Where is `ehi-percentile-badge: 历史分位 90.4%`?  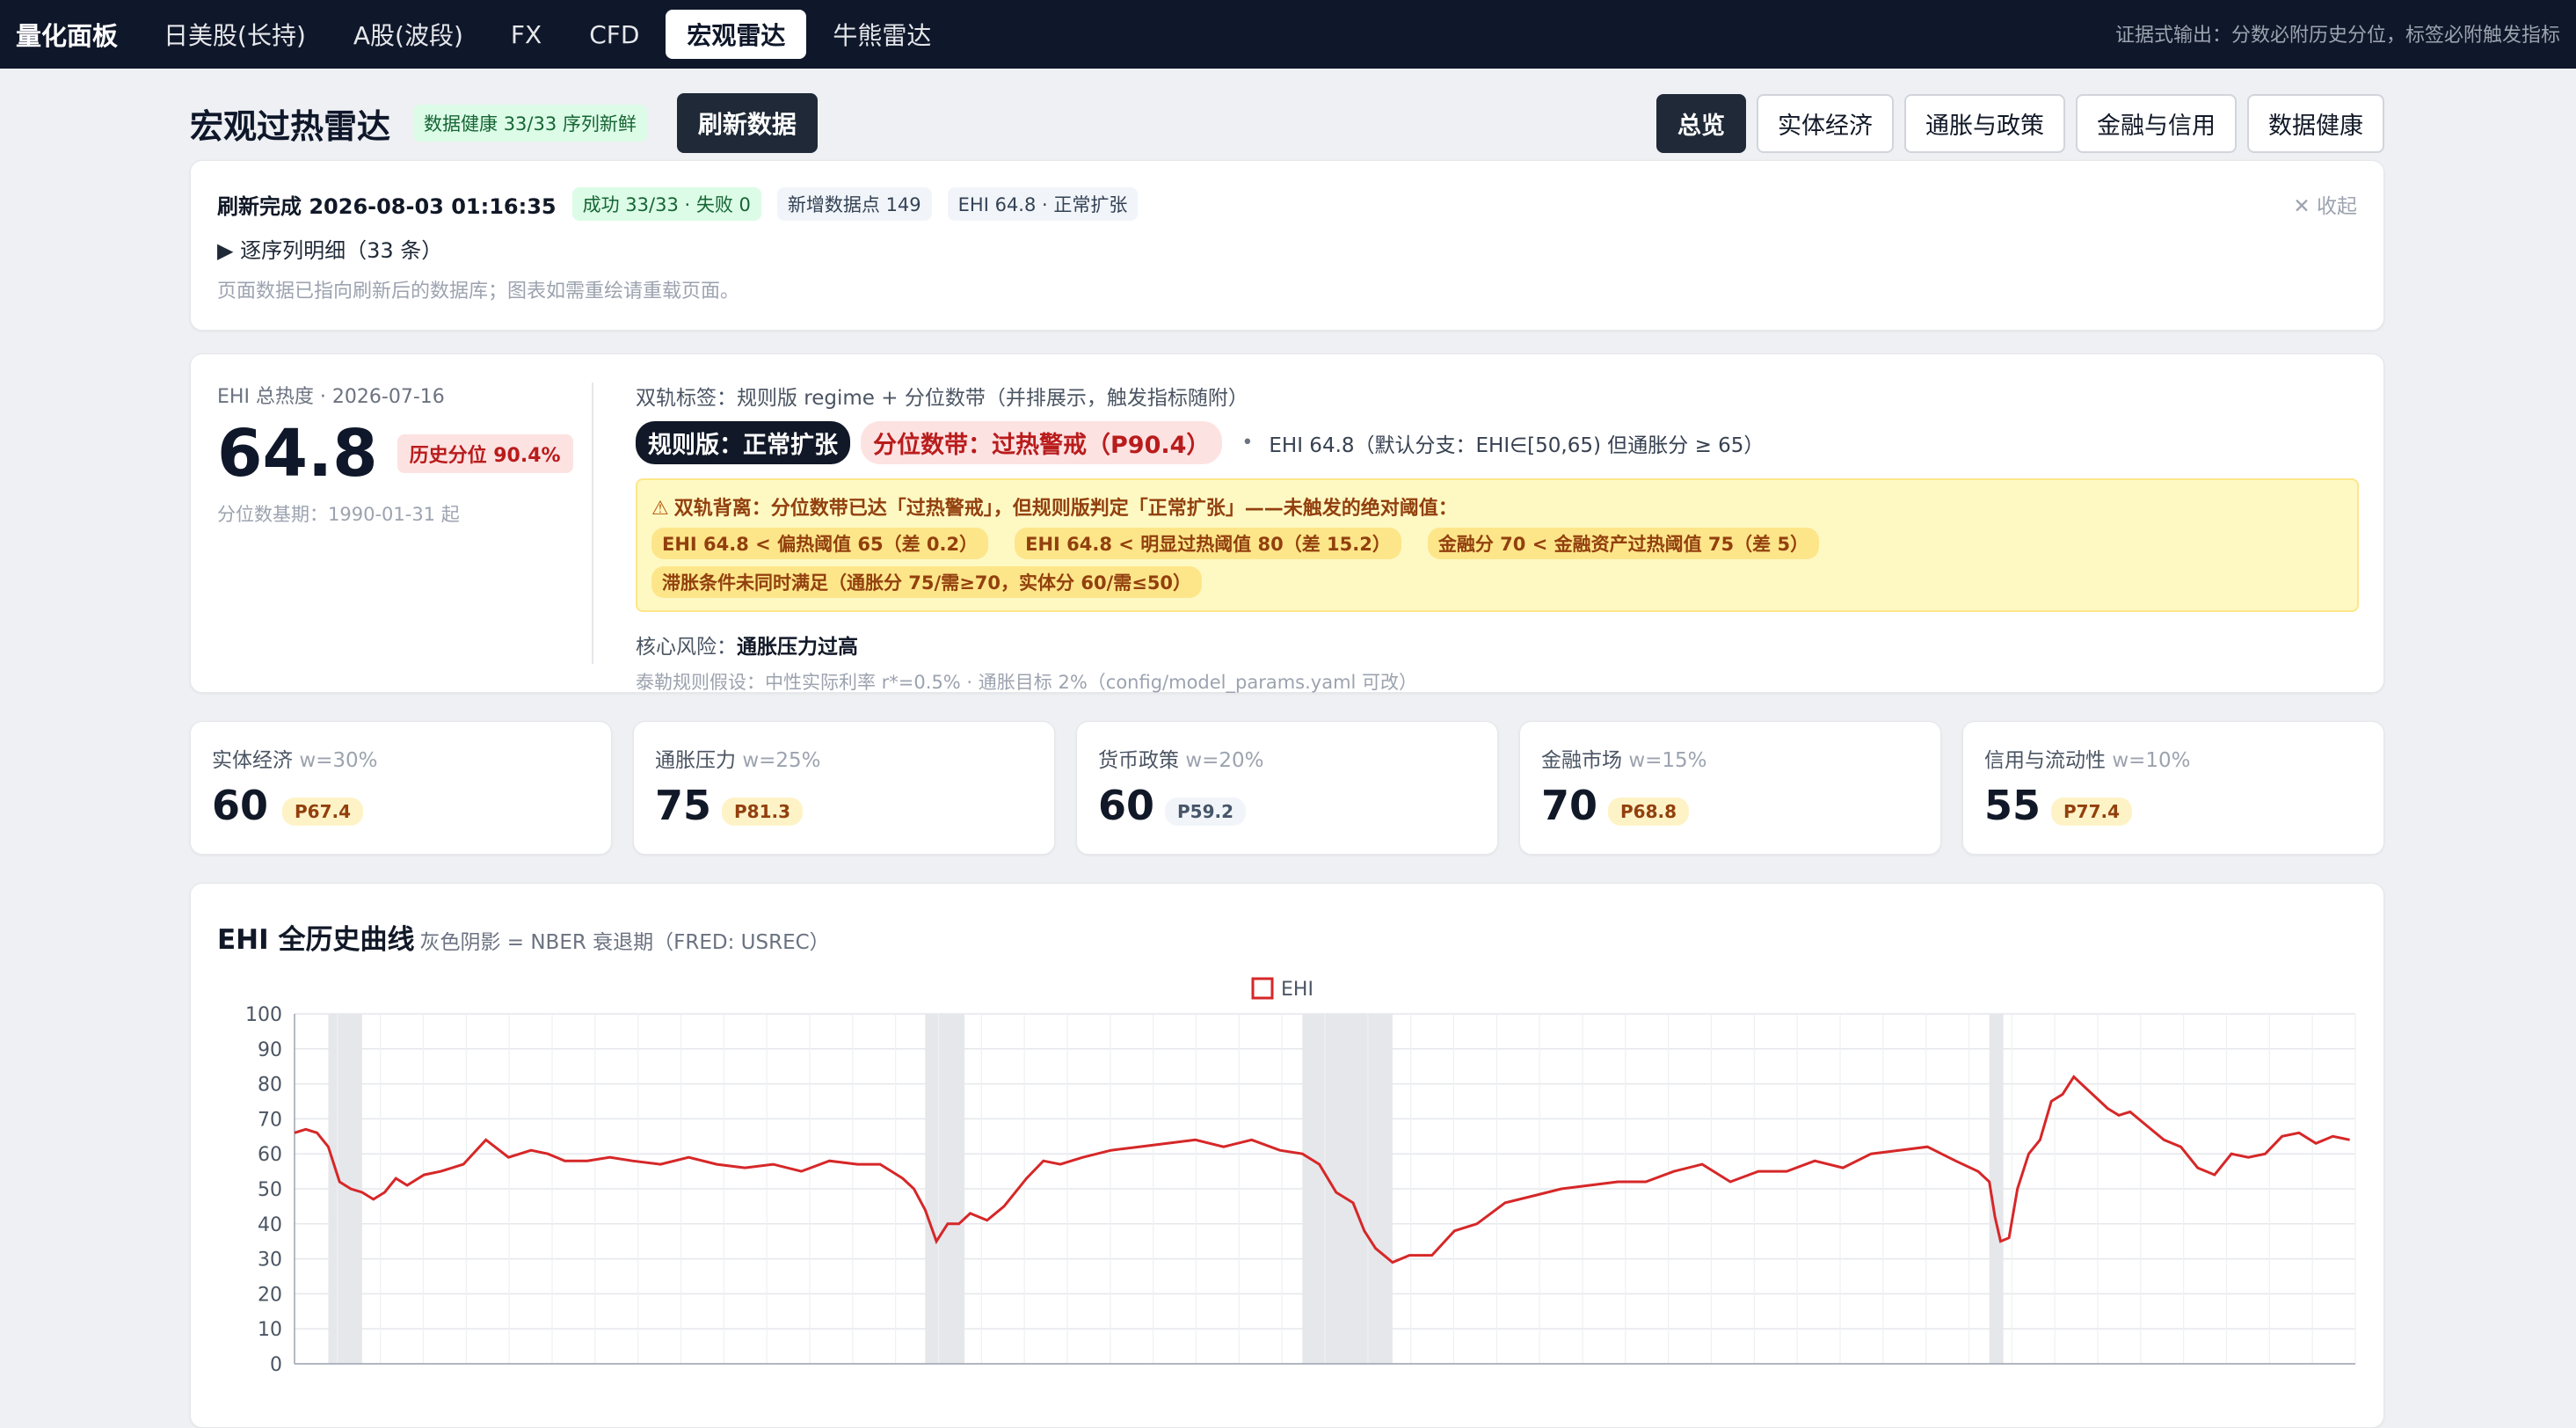 ehi-percentile-badge: 历史分位 90.4% is located at coordinates (485, 453).